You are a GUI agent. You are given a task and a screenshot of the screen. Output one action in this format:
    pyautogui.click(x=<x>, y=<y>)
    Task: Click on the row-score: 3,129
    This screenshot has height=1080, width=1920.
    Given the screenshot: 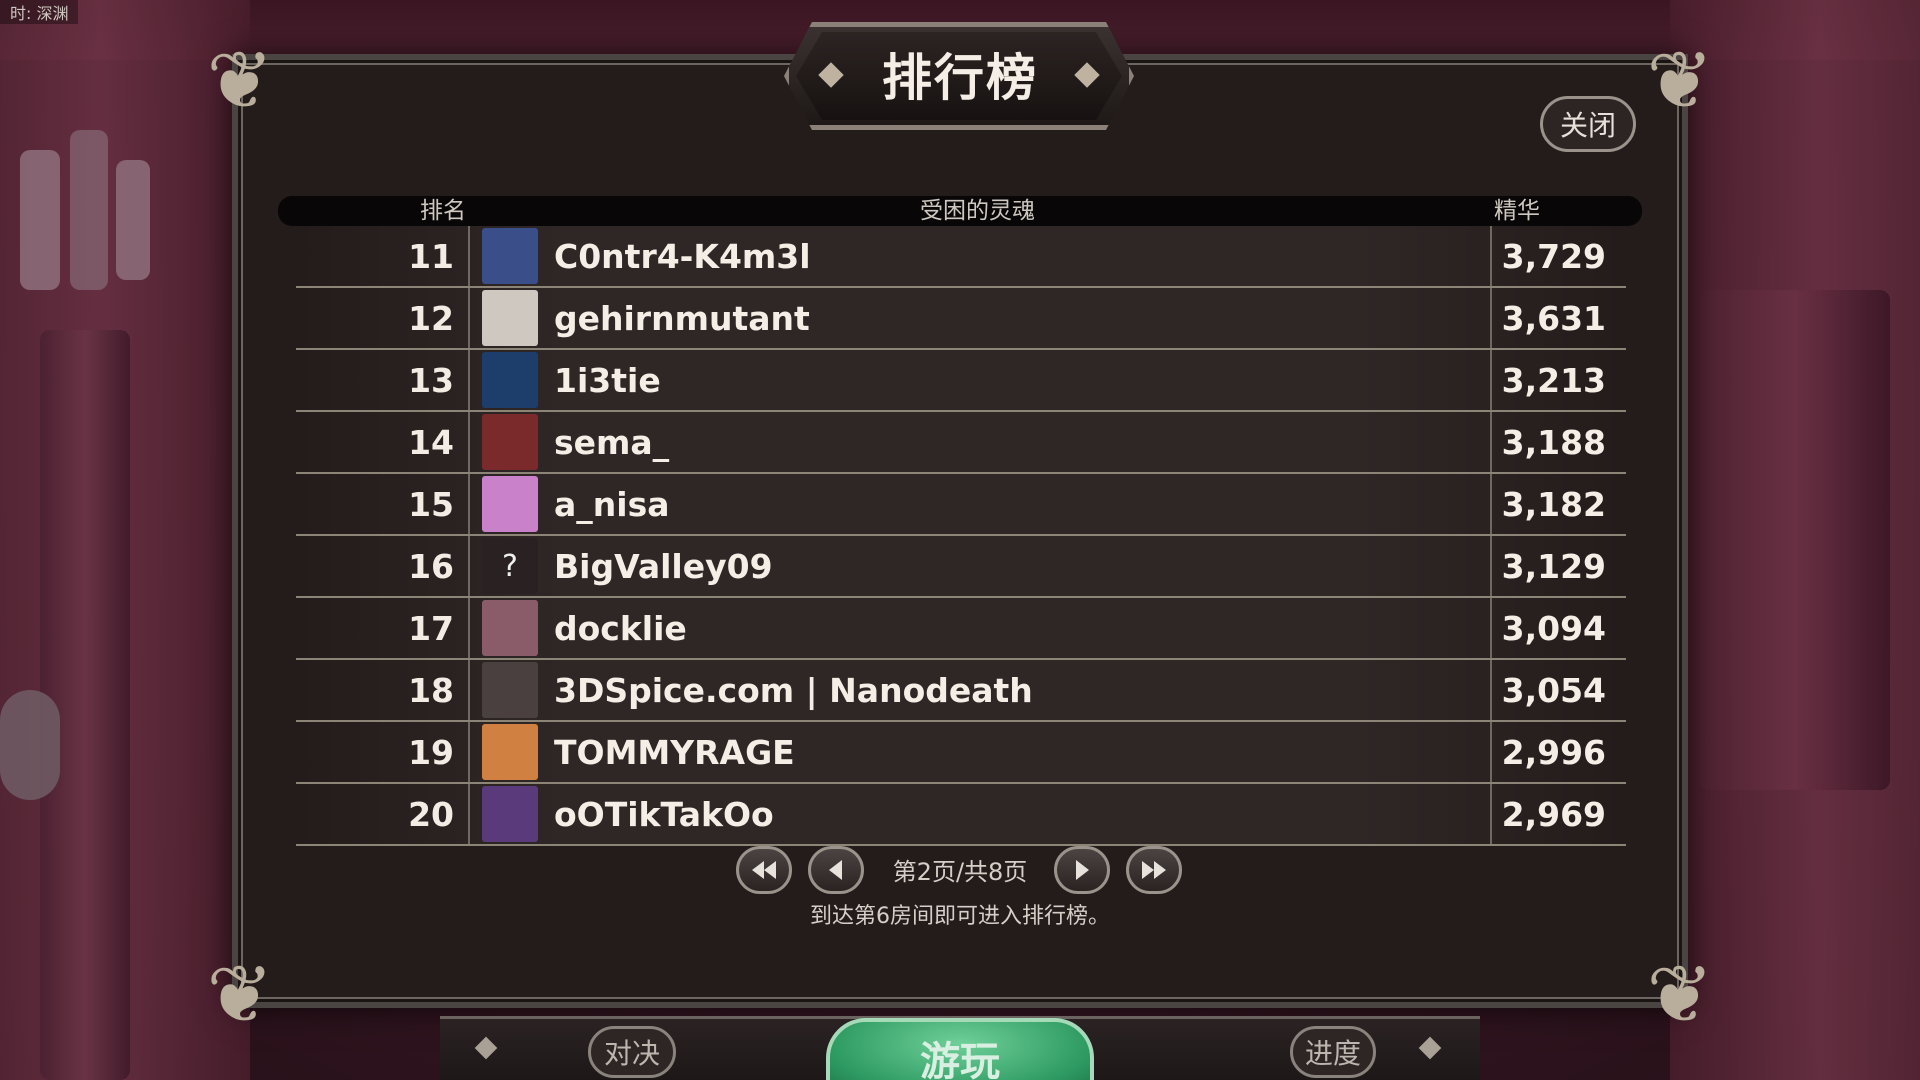 What is the action you would take?
    pyautogui.click(x=1553, y=566)
    